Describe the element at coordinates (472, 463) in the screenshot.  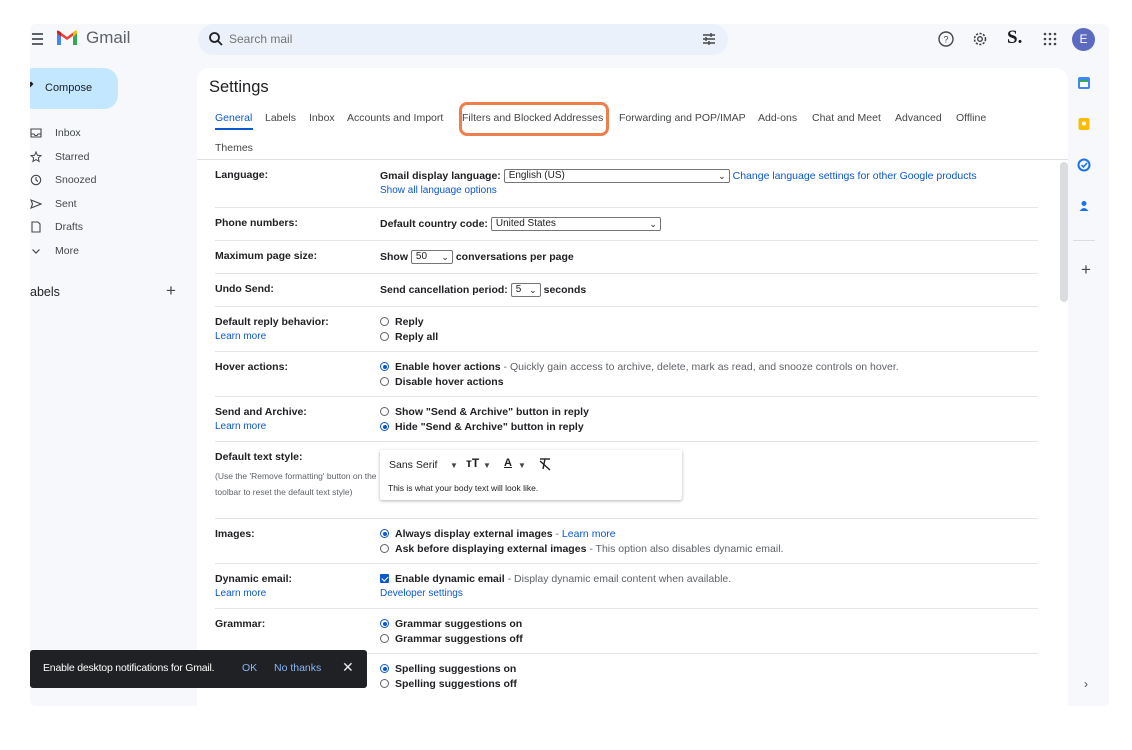
I see `font-size-icon: тT` at that location.